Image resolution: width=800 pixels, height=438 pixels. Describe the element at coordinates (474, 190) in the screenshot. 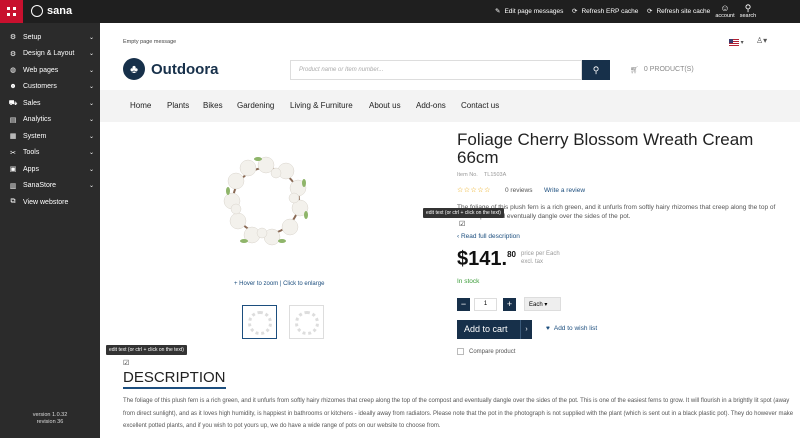

I see `rating-stars: ☆☆☆☆☆` at that location.